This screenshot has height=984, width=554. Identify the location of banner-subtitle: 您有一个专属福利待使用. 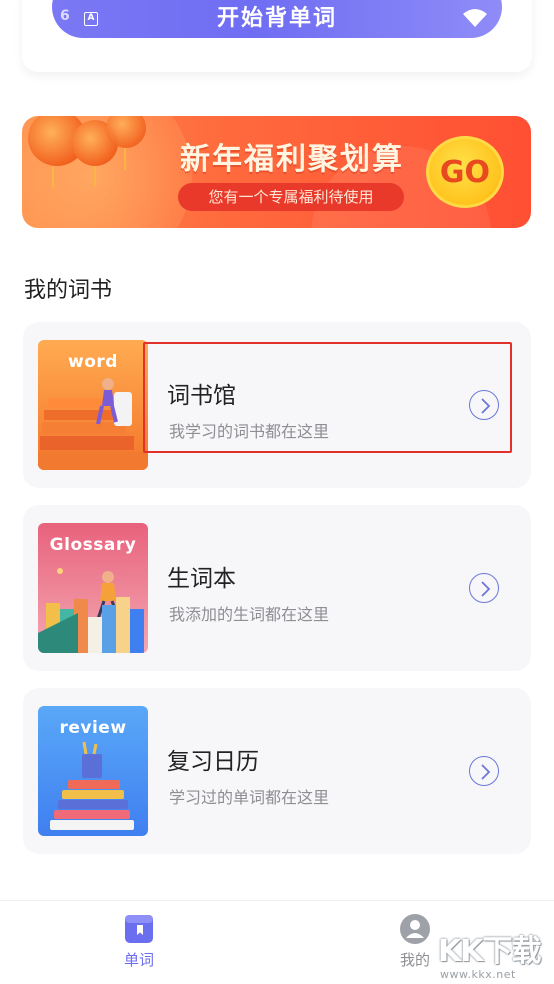
(291, 197).